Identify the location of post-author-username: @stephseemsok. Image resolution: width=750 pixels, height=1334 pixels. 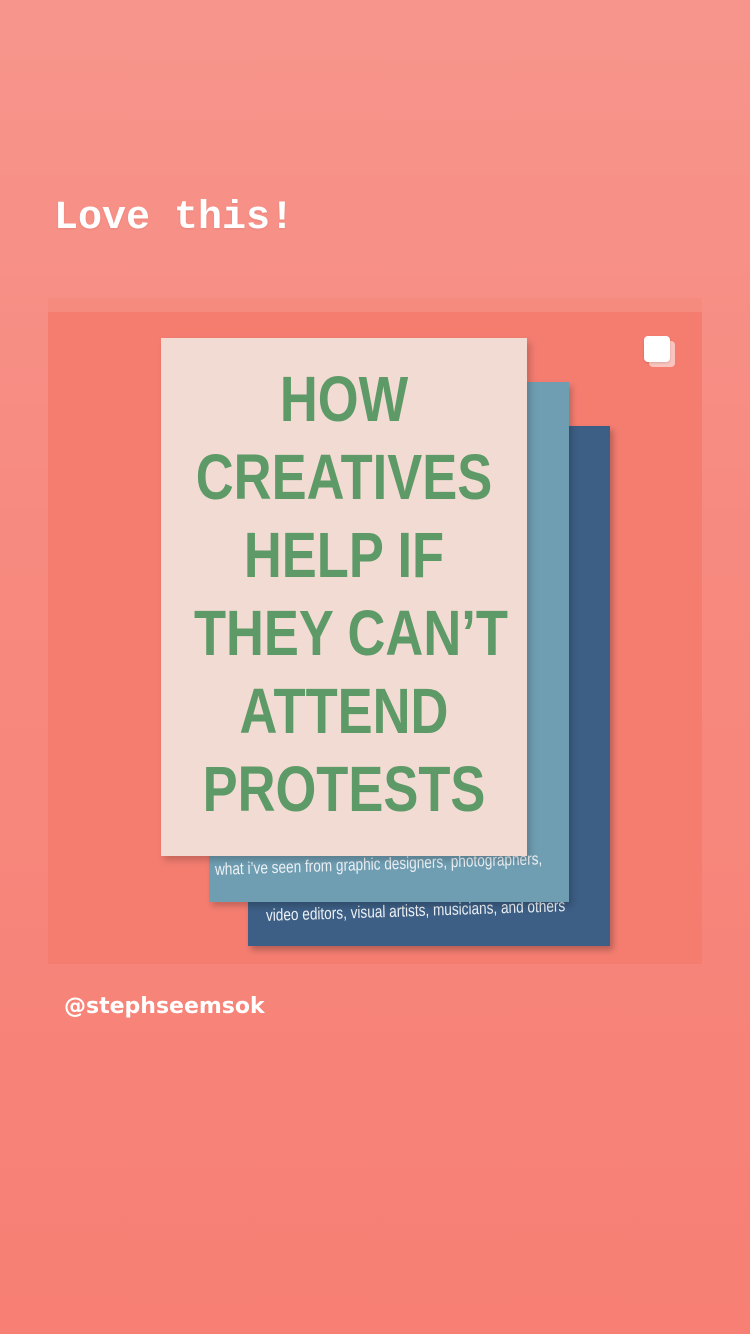
(164, 1006).